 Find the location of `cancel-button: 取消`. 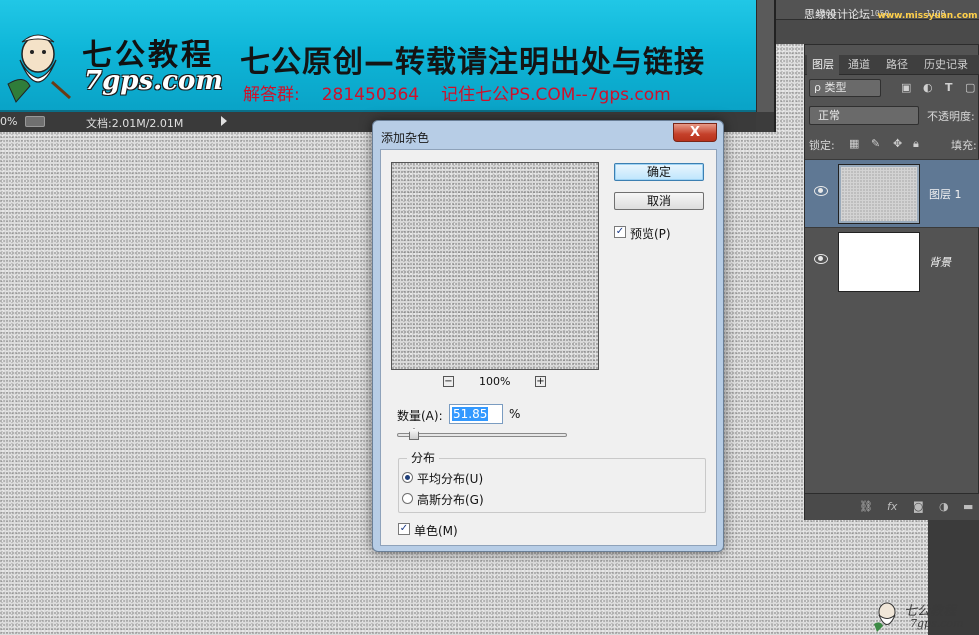

cancel-button: 取消 is located at coordinates (659, 201).